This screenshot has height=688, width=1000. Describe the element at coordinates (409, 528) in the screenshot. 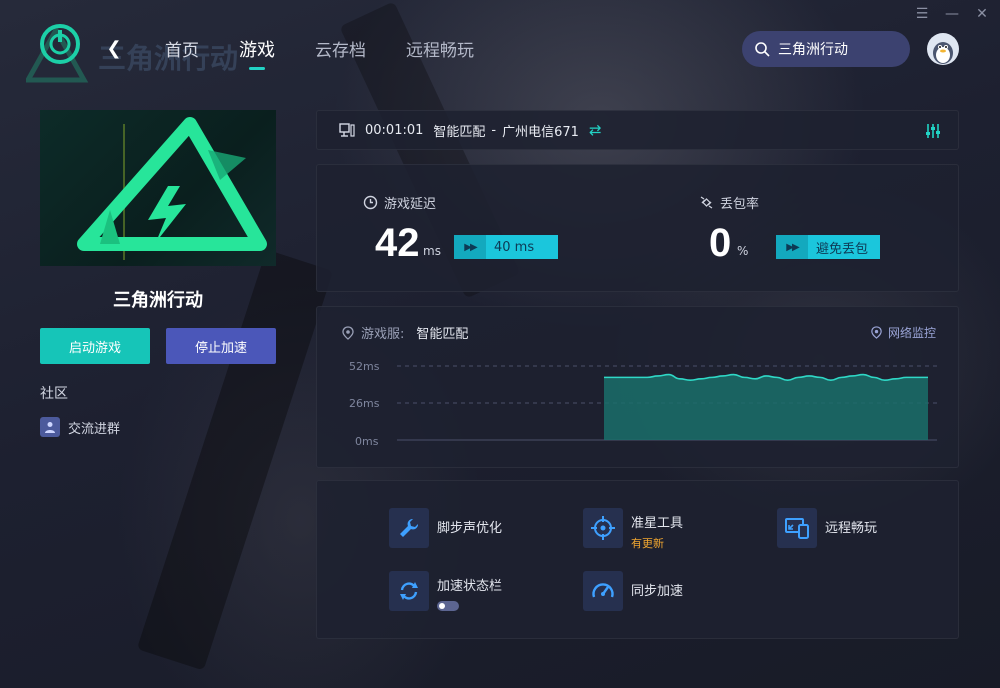

I see `wrench-icon` at that location.